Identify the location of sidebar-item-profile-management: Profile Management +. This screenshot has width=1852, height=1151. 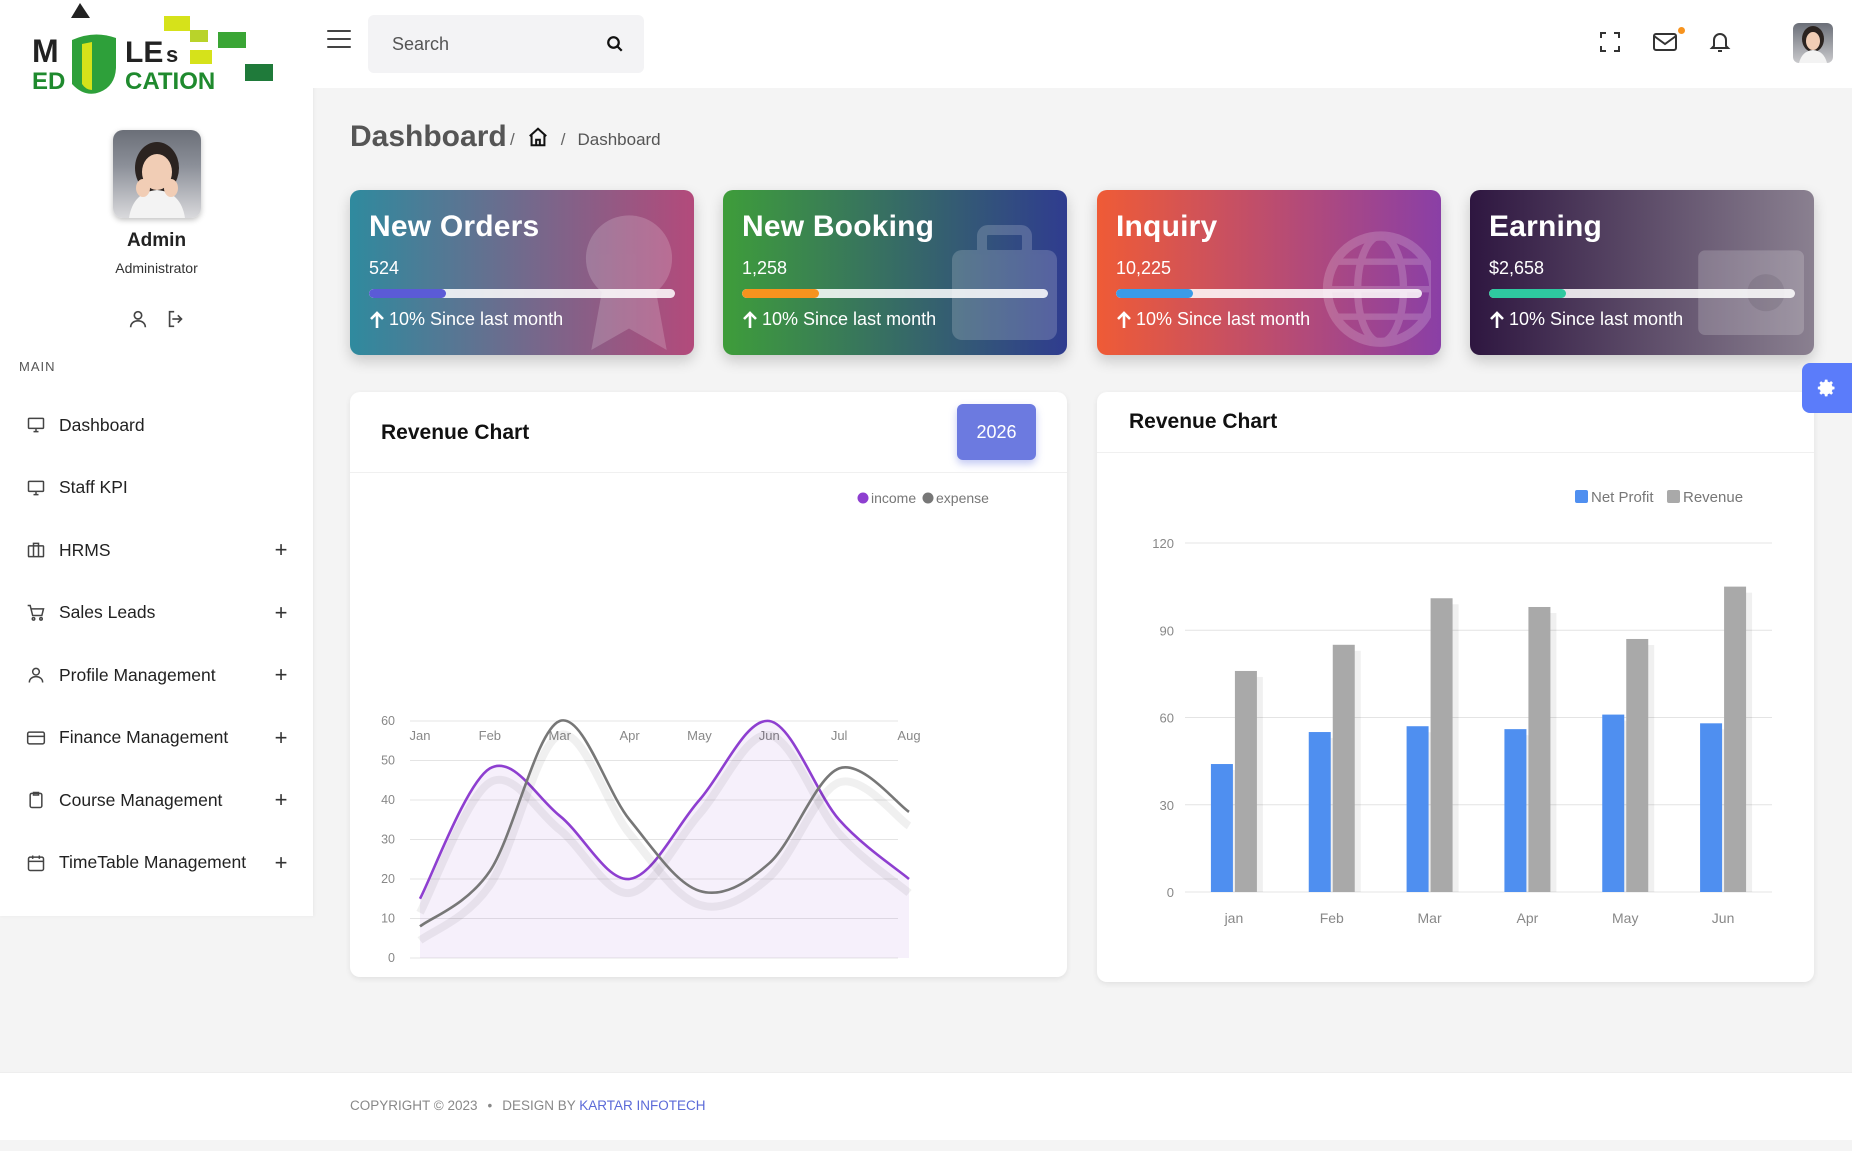
(156, 675).